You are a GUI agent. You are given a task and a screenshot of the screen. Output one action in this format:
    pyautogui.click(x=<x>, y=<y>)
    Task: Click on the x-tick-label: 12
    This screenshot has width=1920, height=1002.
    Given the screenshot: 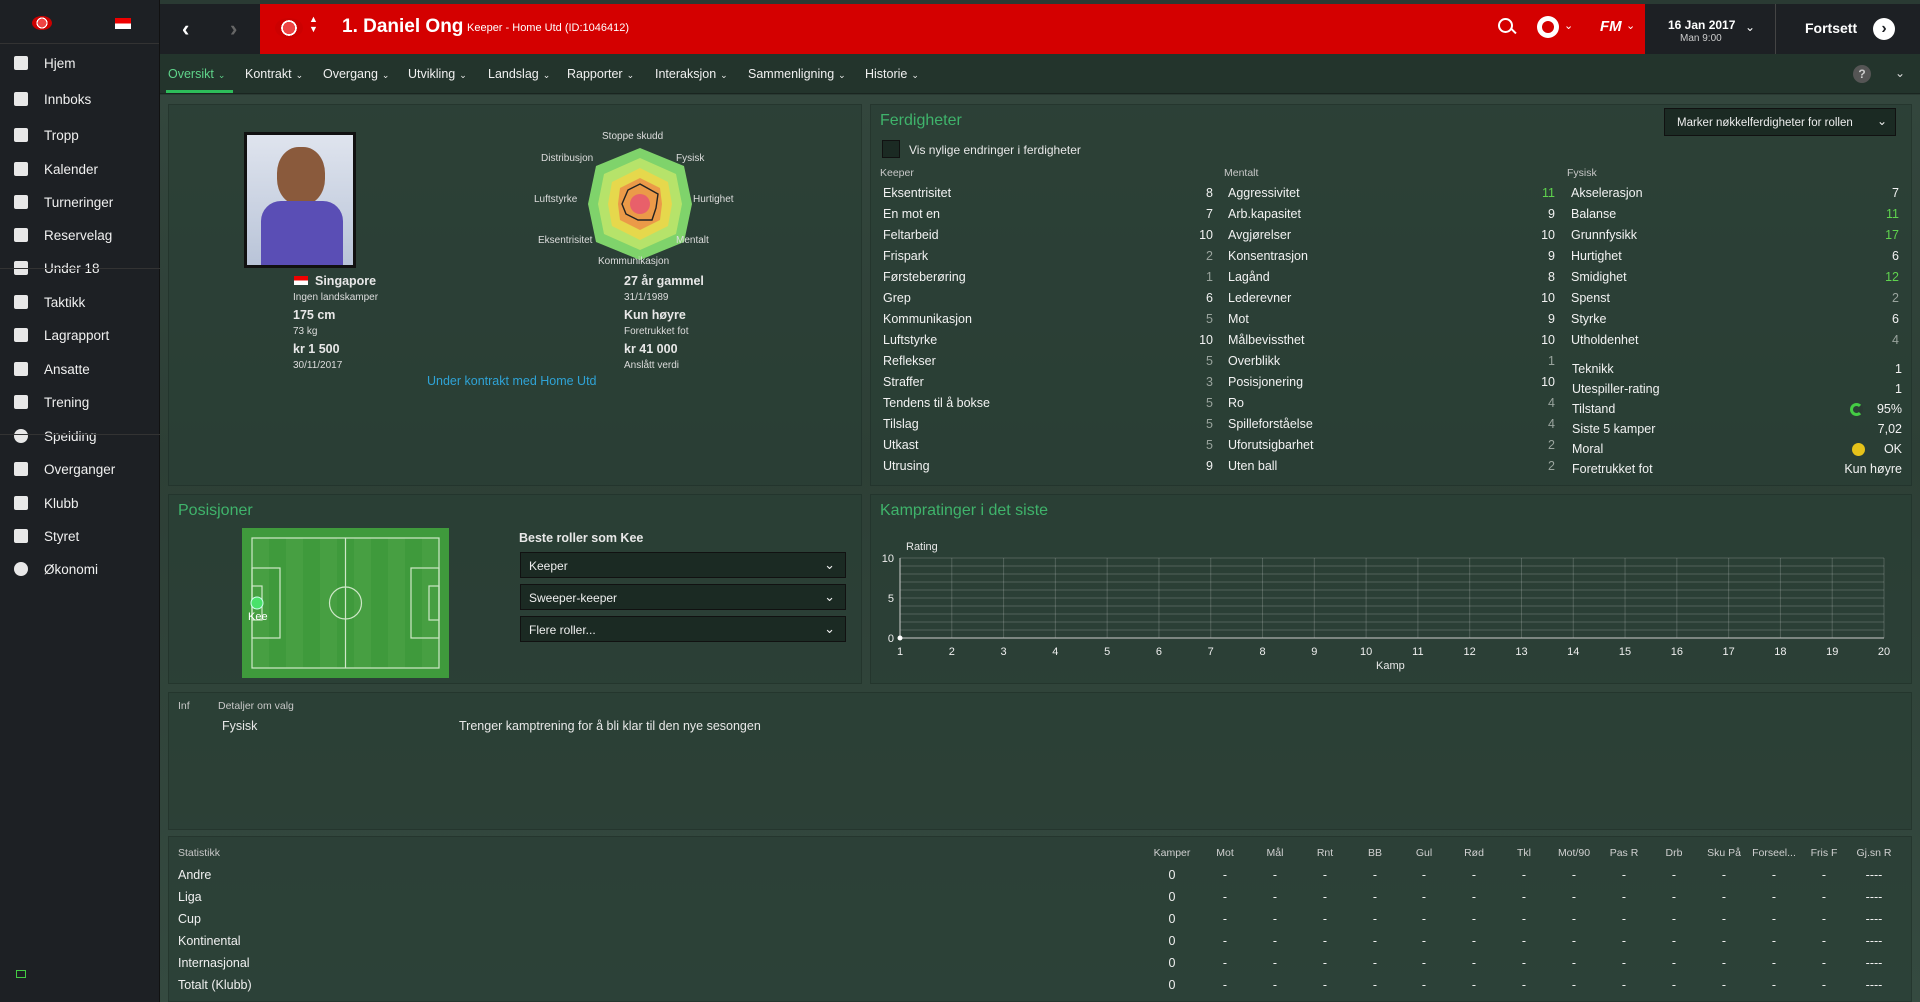 What is the action you would take?
    pyautogui.click(x=1470, y=652)
    